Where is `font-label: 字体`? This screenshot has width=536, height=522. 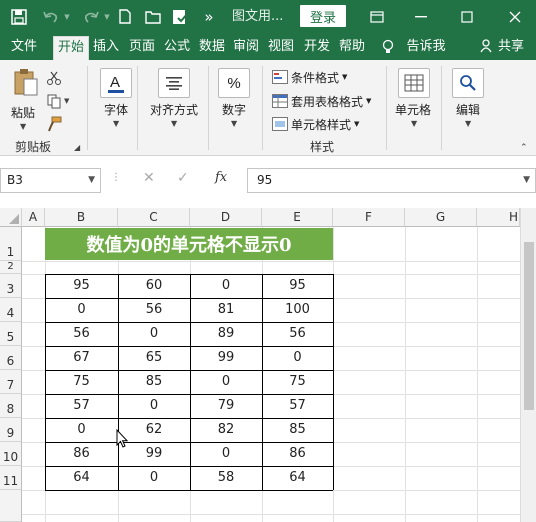 font-label: 字体 is located at coordinates (116, 109).